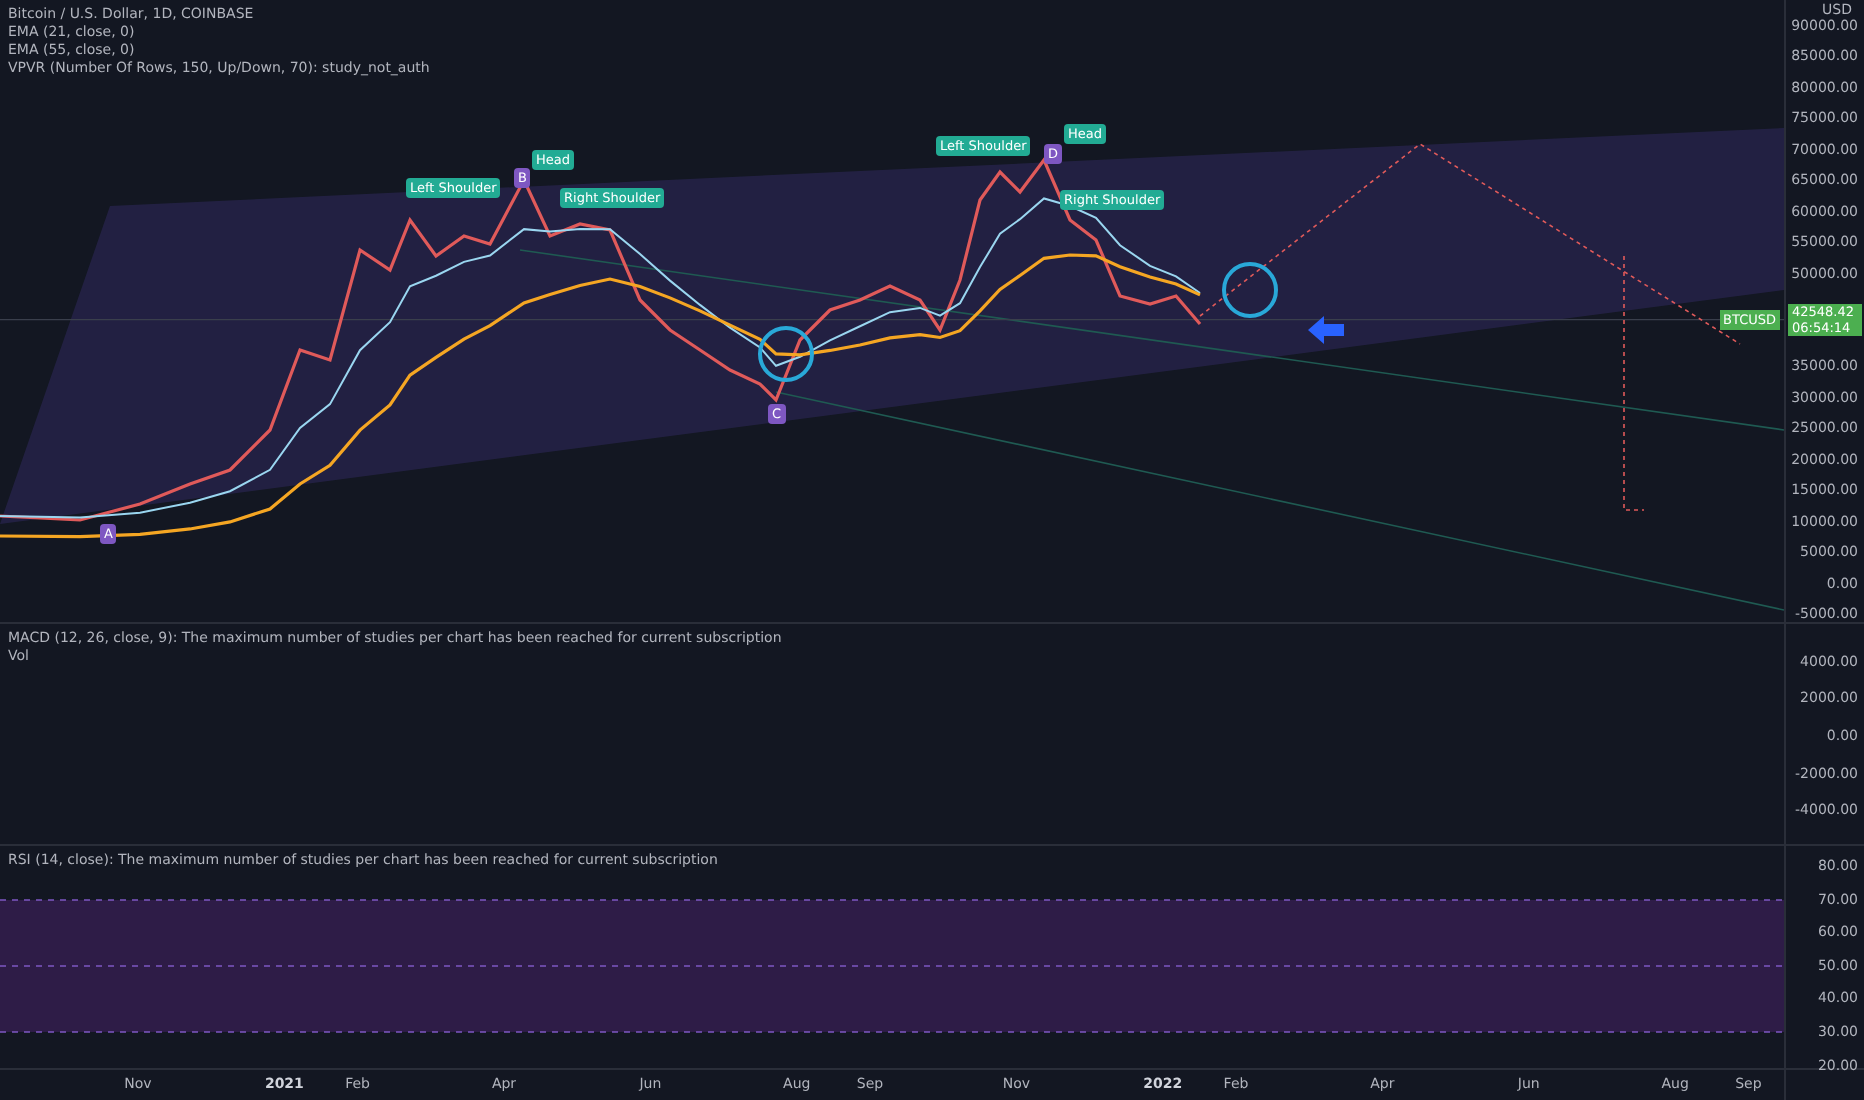 Image resolution: width=1864 pixels, height=1100 pixels. Describe the element at coordinates (1326, 330) in the screenshot. I see `arrow-icon` at that location.